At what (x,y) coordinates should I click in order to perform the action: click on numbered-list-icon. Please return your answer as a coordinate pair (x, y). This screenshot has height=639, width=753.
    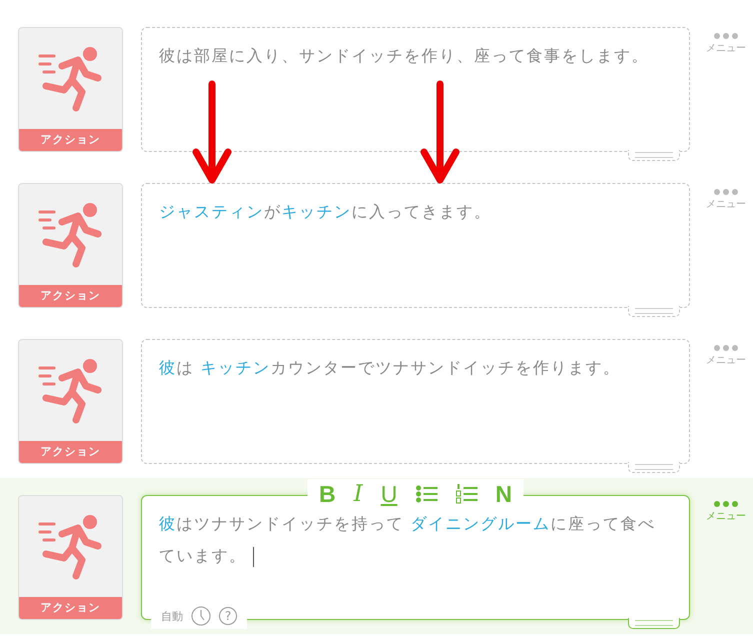
    Looking at the image, I should click on (466, 494).